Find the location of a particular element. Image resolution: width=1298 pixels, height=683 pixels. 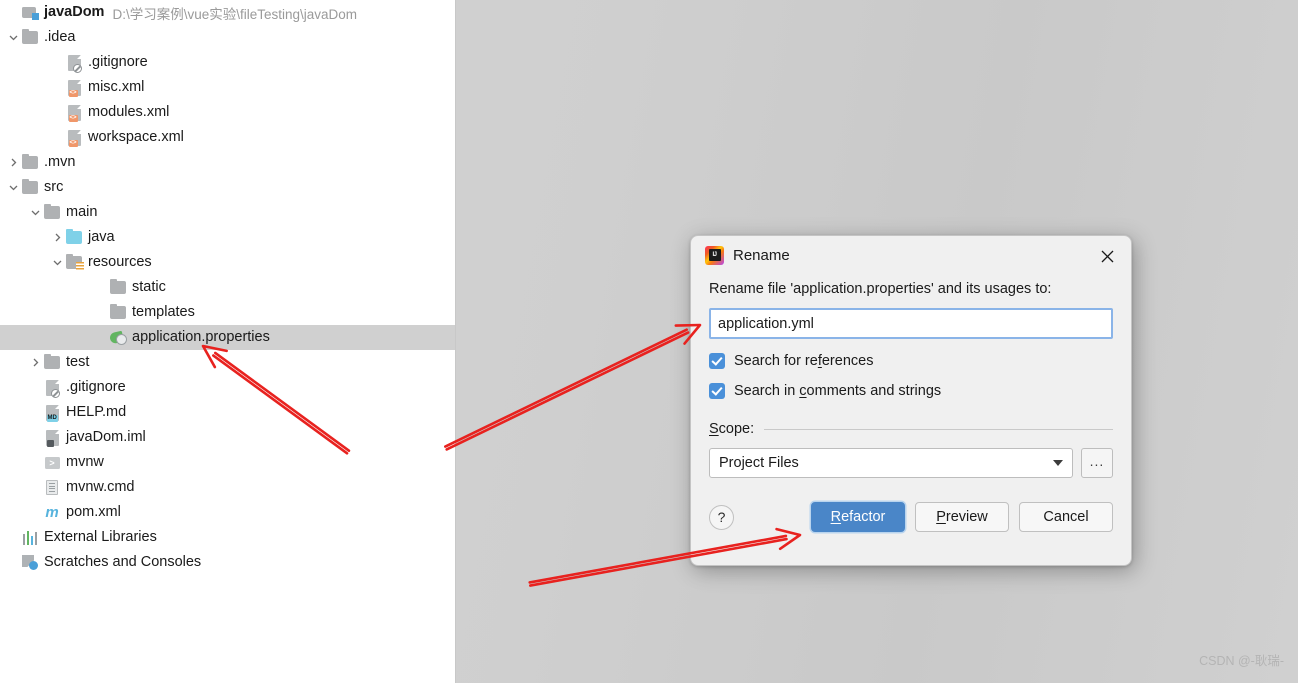

spring-properties-icon is located at coordinates (118, 338).